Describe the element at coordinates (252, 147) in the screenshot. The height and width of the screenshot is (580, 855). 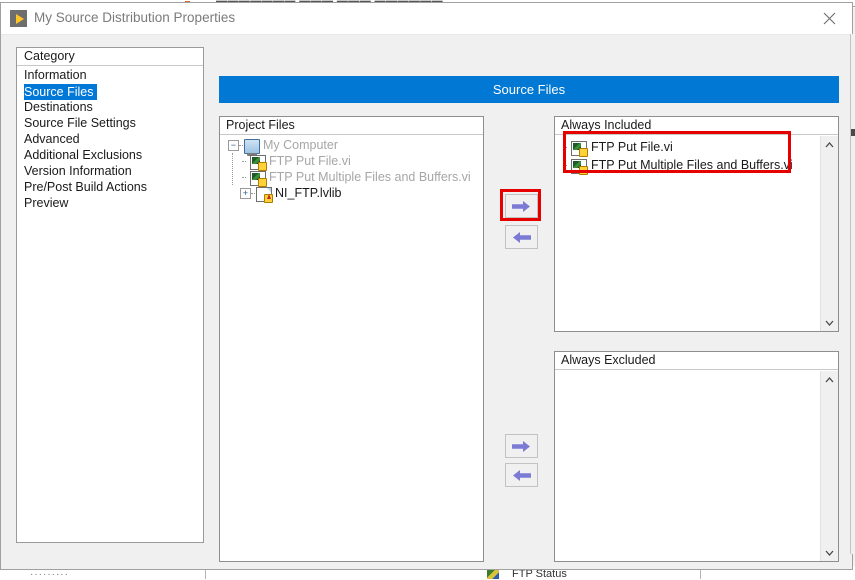
I see `computer-icon` at that location.